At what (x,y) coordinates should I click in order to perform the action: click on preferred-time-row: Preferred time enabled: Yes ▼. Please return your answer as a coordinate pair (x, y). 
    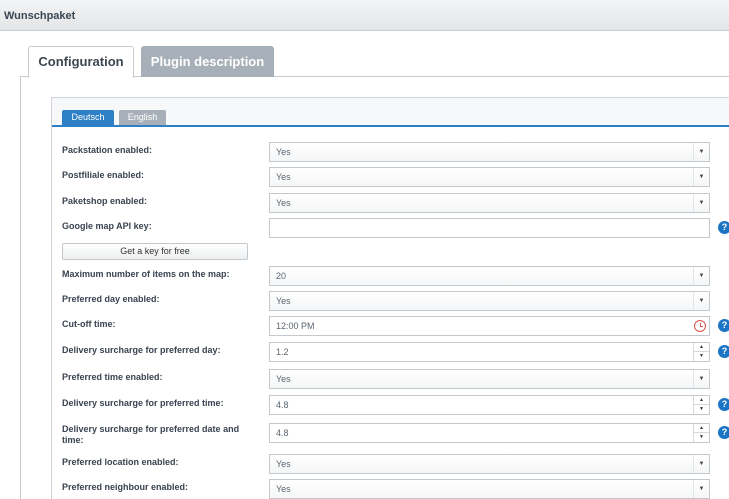
    Looking at the image, I should click on (390, 379).